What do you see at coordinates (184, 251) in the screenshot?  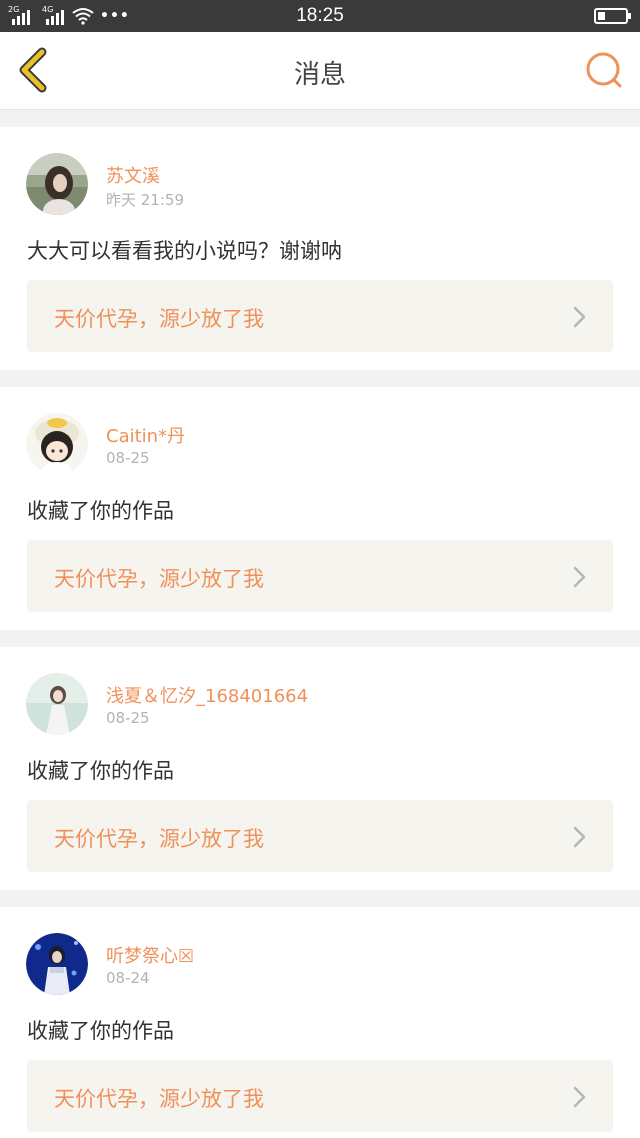 I see `message-content: 大大可以看看我的小说吗？谢谢呐` at bounding box center [184, 251].